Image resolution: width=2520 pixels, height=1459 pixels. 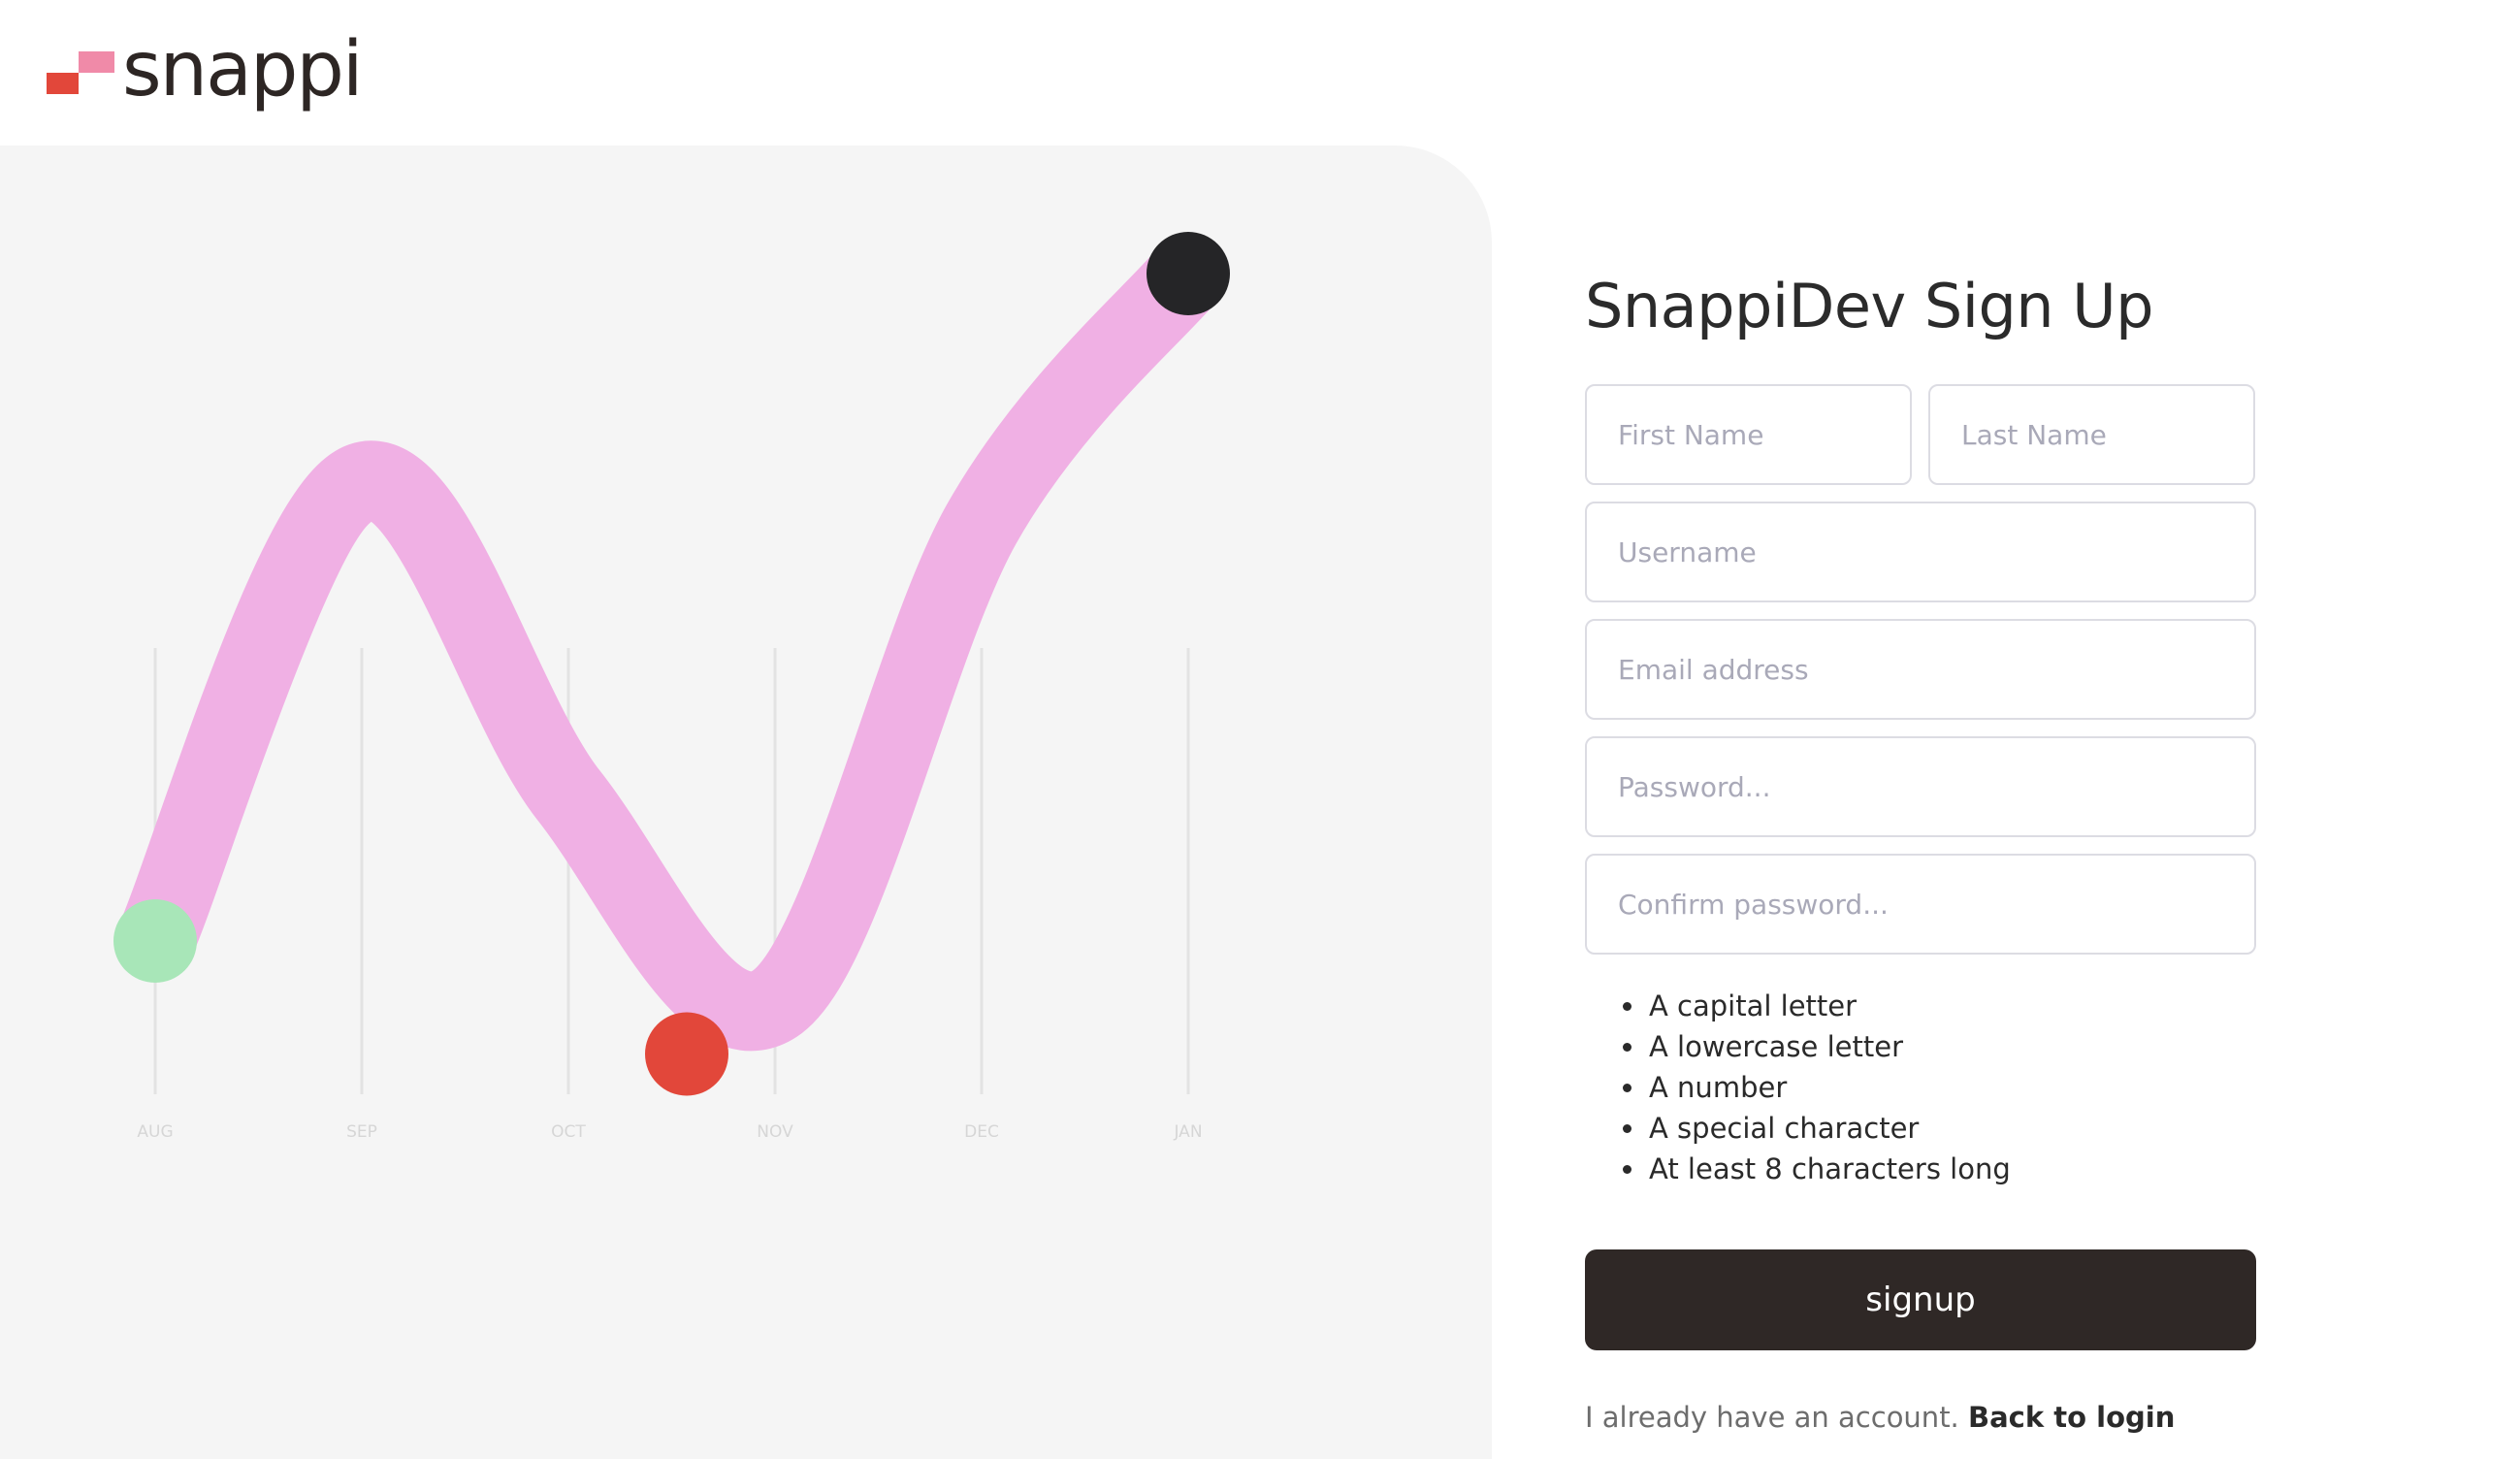 What do you see at coordinates (1869, 306) in the screenshot?
I see `page-title: SnappiDev Sign Up` at bounding box center [1869, 306].